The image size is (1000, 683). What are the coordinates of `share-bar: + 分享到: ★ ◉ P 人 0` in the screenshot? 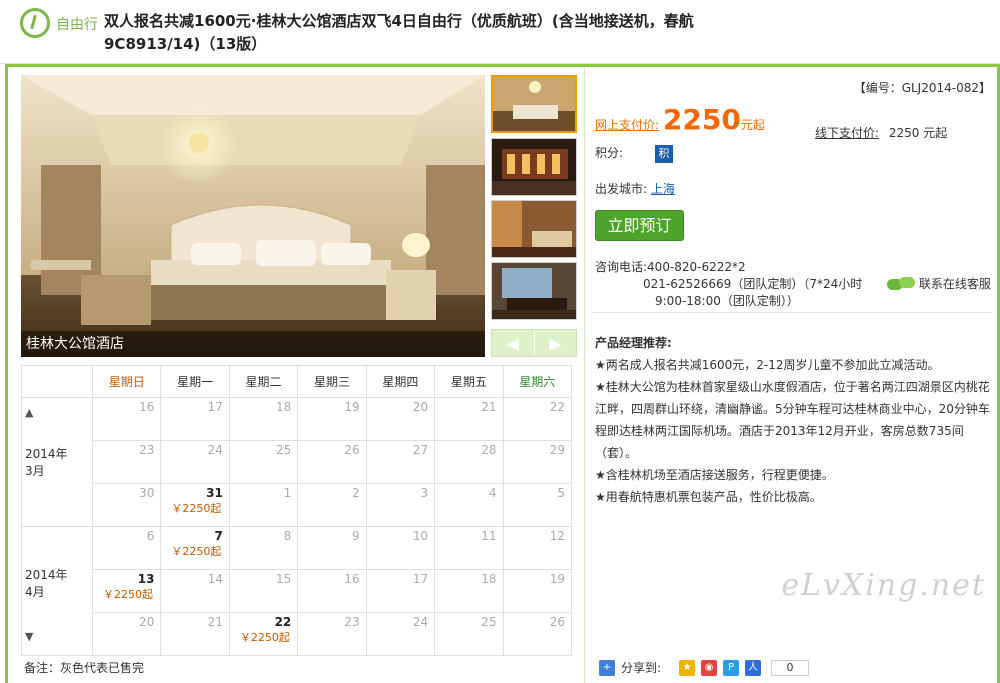 It's located at (704, 667).